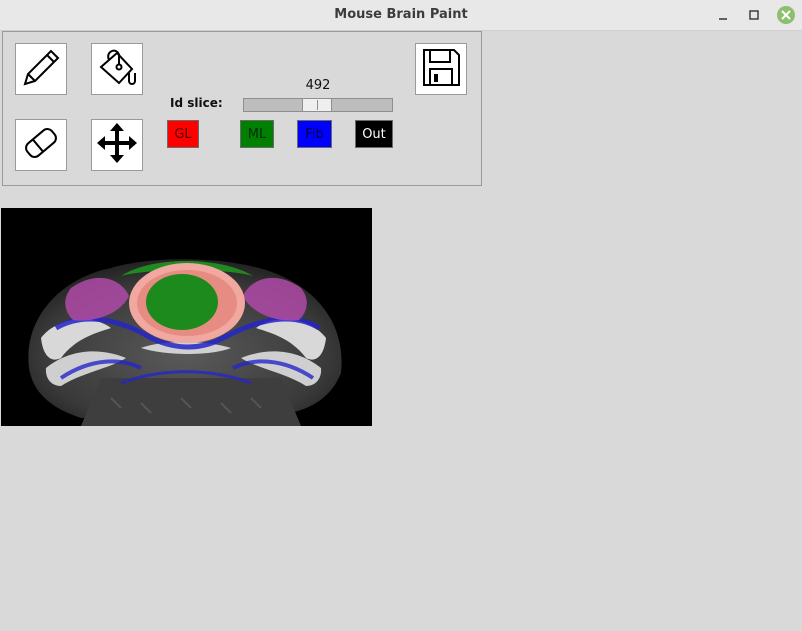 Image resolution: width=802 pixels, height=631 pixels. I want to click on fill-tool-button, so click(117, 69).